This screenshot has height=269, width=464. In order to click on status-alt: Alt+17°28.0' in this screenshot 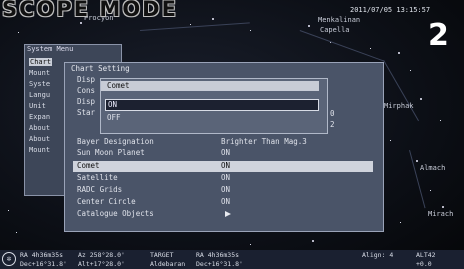, I will do `click(101, 264)`.